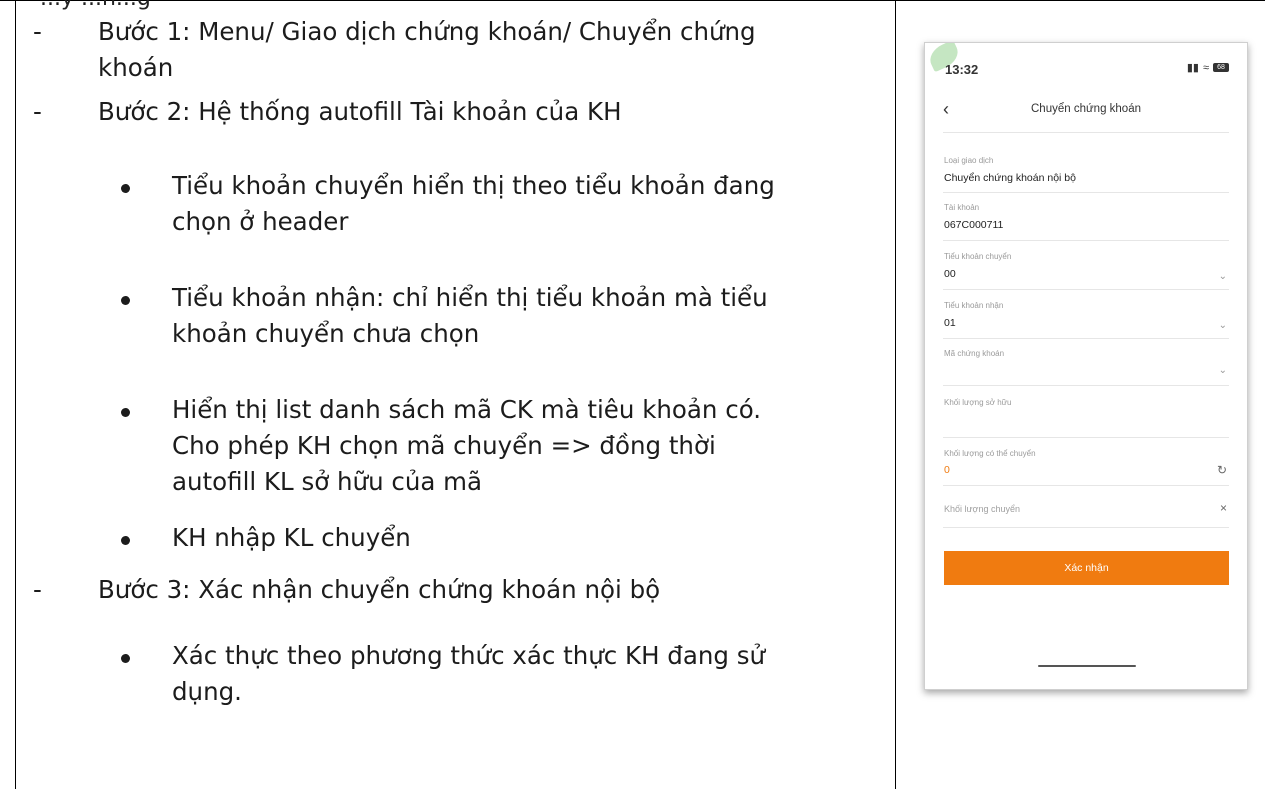 This screenshot has height=789, width=1265. I want to click on symbol-select: Mã chứng khoán, so click(974, 353).